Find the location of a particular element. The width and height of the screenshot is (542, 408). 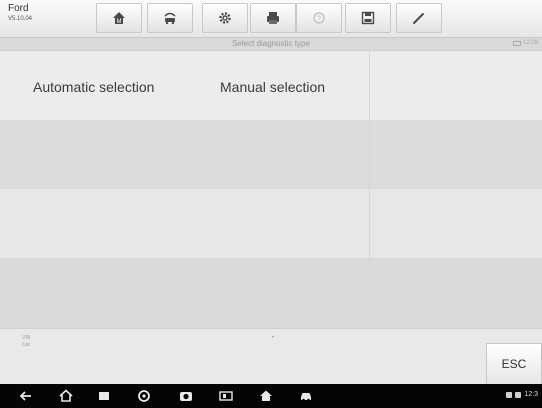

page-title: Select diagnostic type is located at coordinates (271, 43).